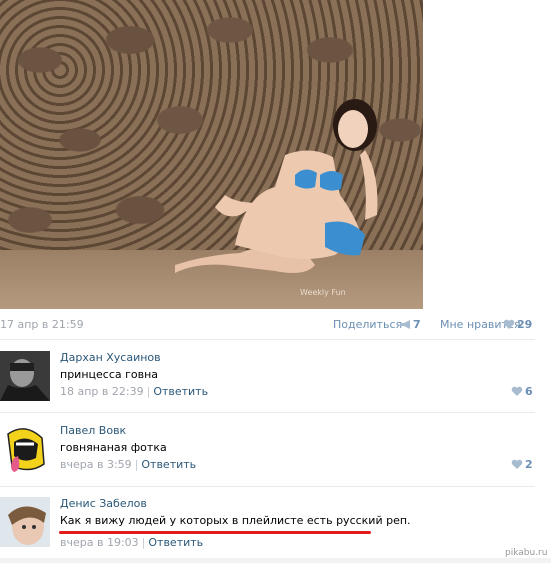 Image resolution: width=551 pixels, height=563 pixels. What do you see at coordinates (113, 447) in the screenshot?
I see `comment-text: говнянаная фотка` at bounding box center [113, 447].